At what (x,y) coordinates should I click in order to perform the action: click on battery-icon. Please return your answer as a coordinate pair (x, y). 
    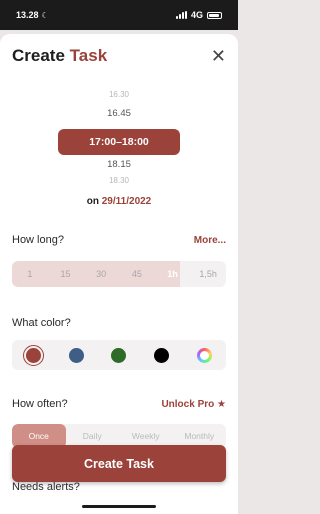
    Looking at the image, I should click on (214, 15).